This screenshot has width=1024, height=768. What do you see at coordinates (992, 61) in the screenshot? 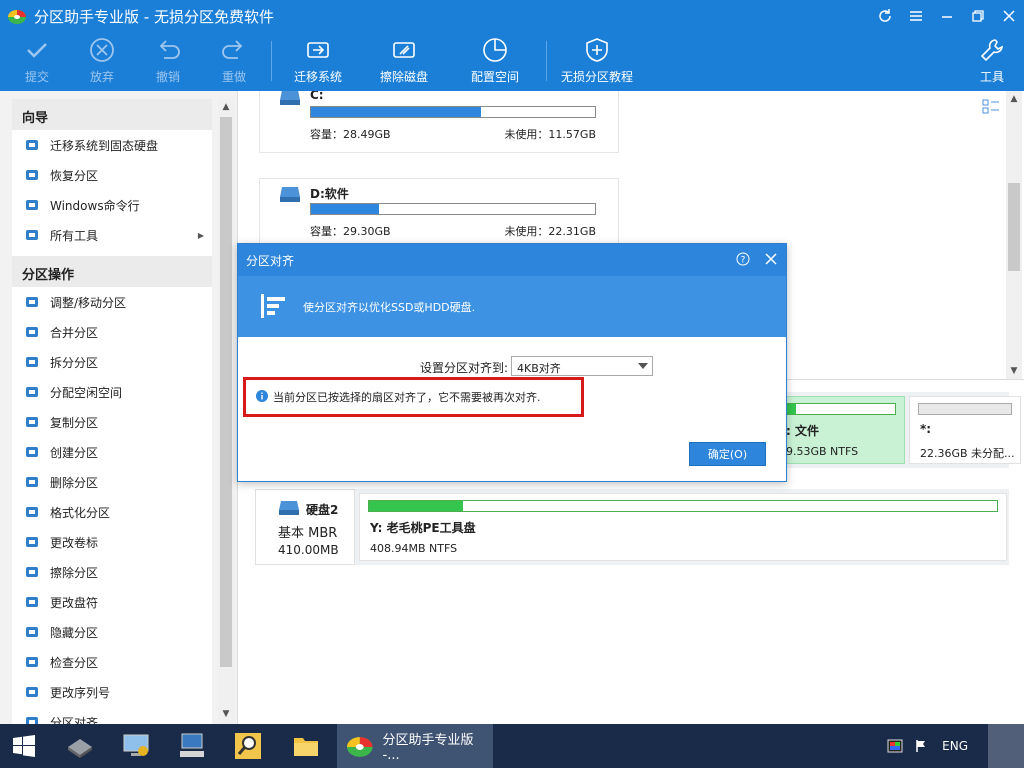
I see `tools-button: 工具` at bounding box center [992, 61].